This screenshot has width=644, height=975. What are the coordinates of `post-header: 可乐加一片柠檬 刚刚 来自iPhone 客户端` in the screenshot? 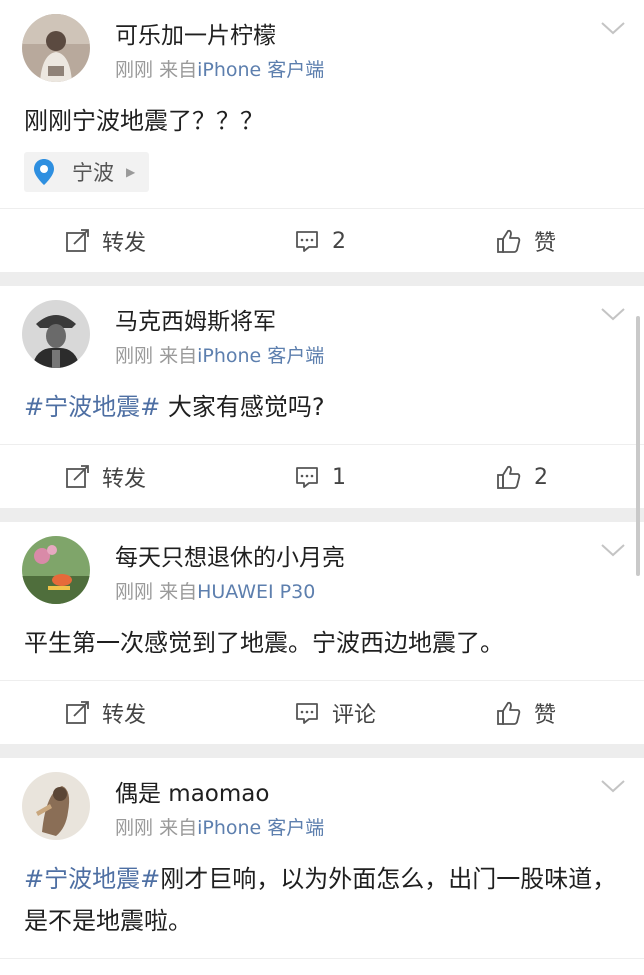 It's located at (322, 47).